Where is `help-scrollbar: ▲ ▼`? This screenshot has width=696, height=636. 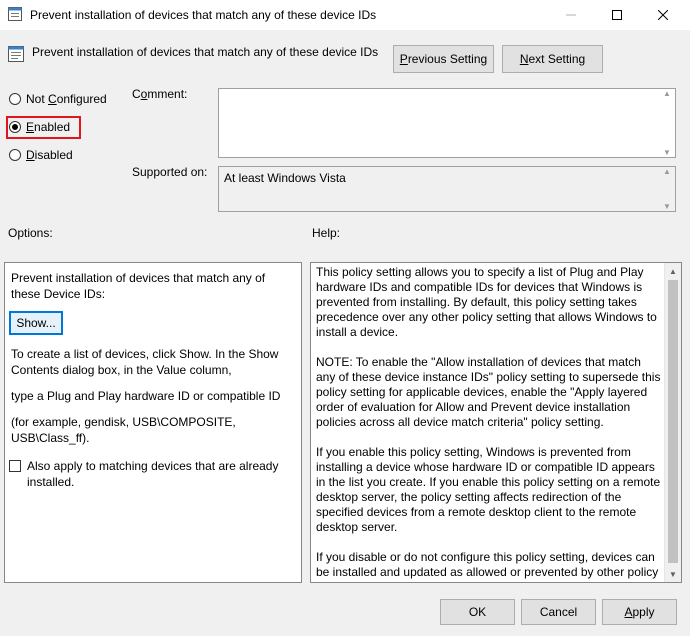
help-scrollbar: ▲ ▼ is located at coordinates (672, 422).